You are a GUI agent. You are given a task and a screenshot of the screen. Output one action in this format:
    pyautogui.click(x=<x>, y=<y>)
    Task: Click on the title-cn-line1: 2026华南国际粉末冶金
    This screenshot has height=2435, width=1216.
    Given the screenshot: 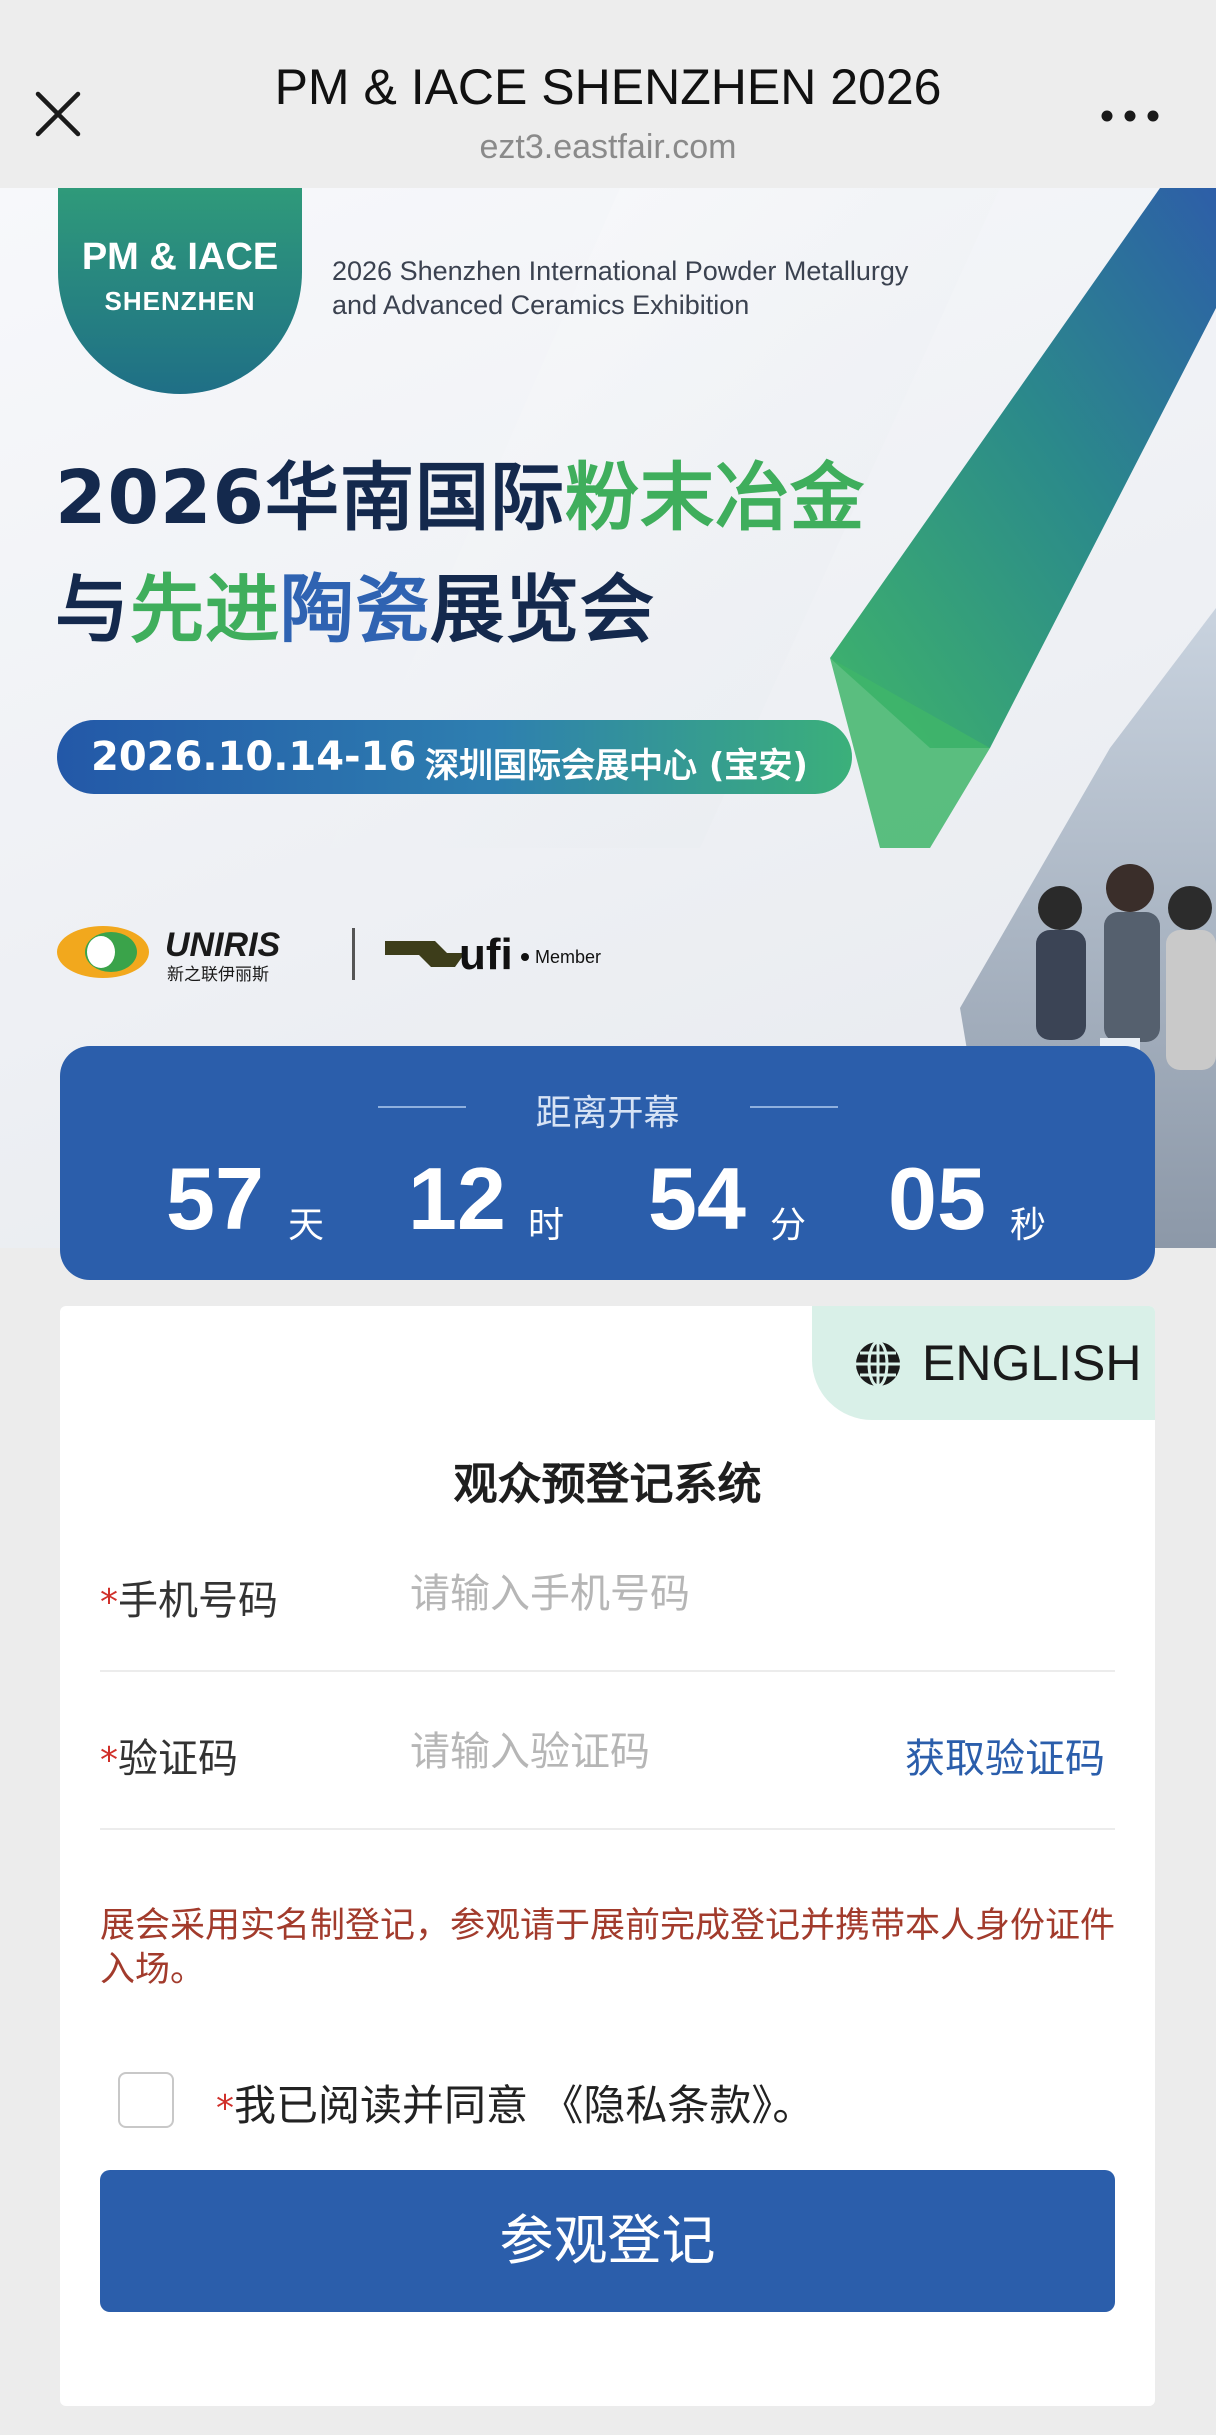 What is the action you would take?
    pyautogui.click(x=460, y=491)
    